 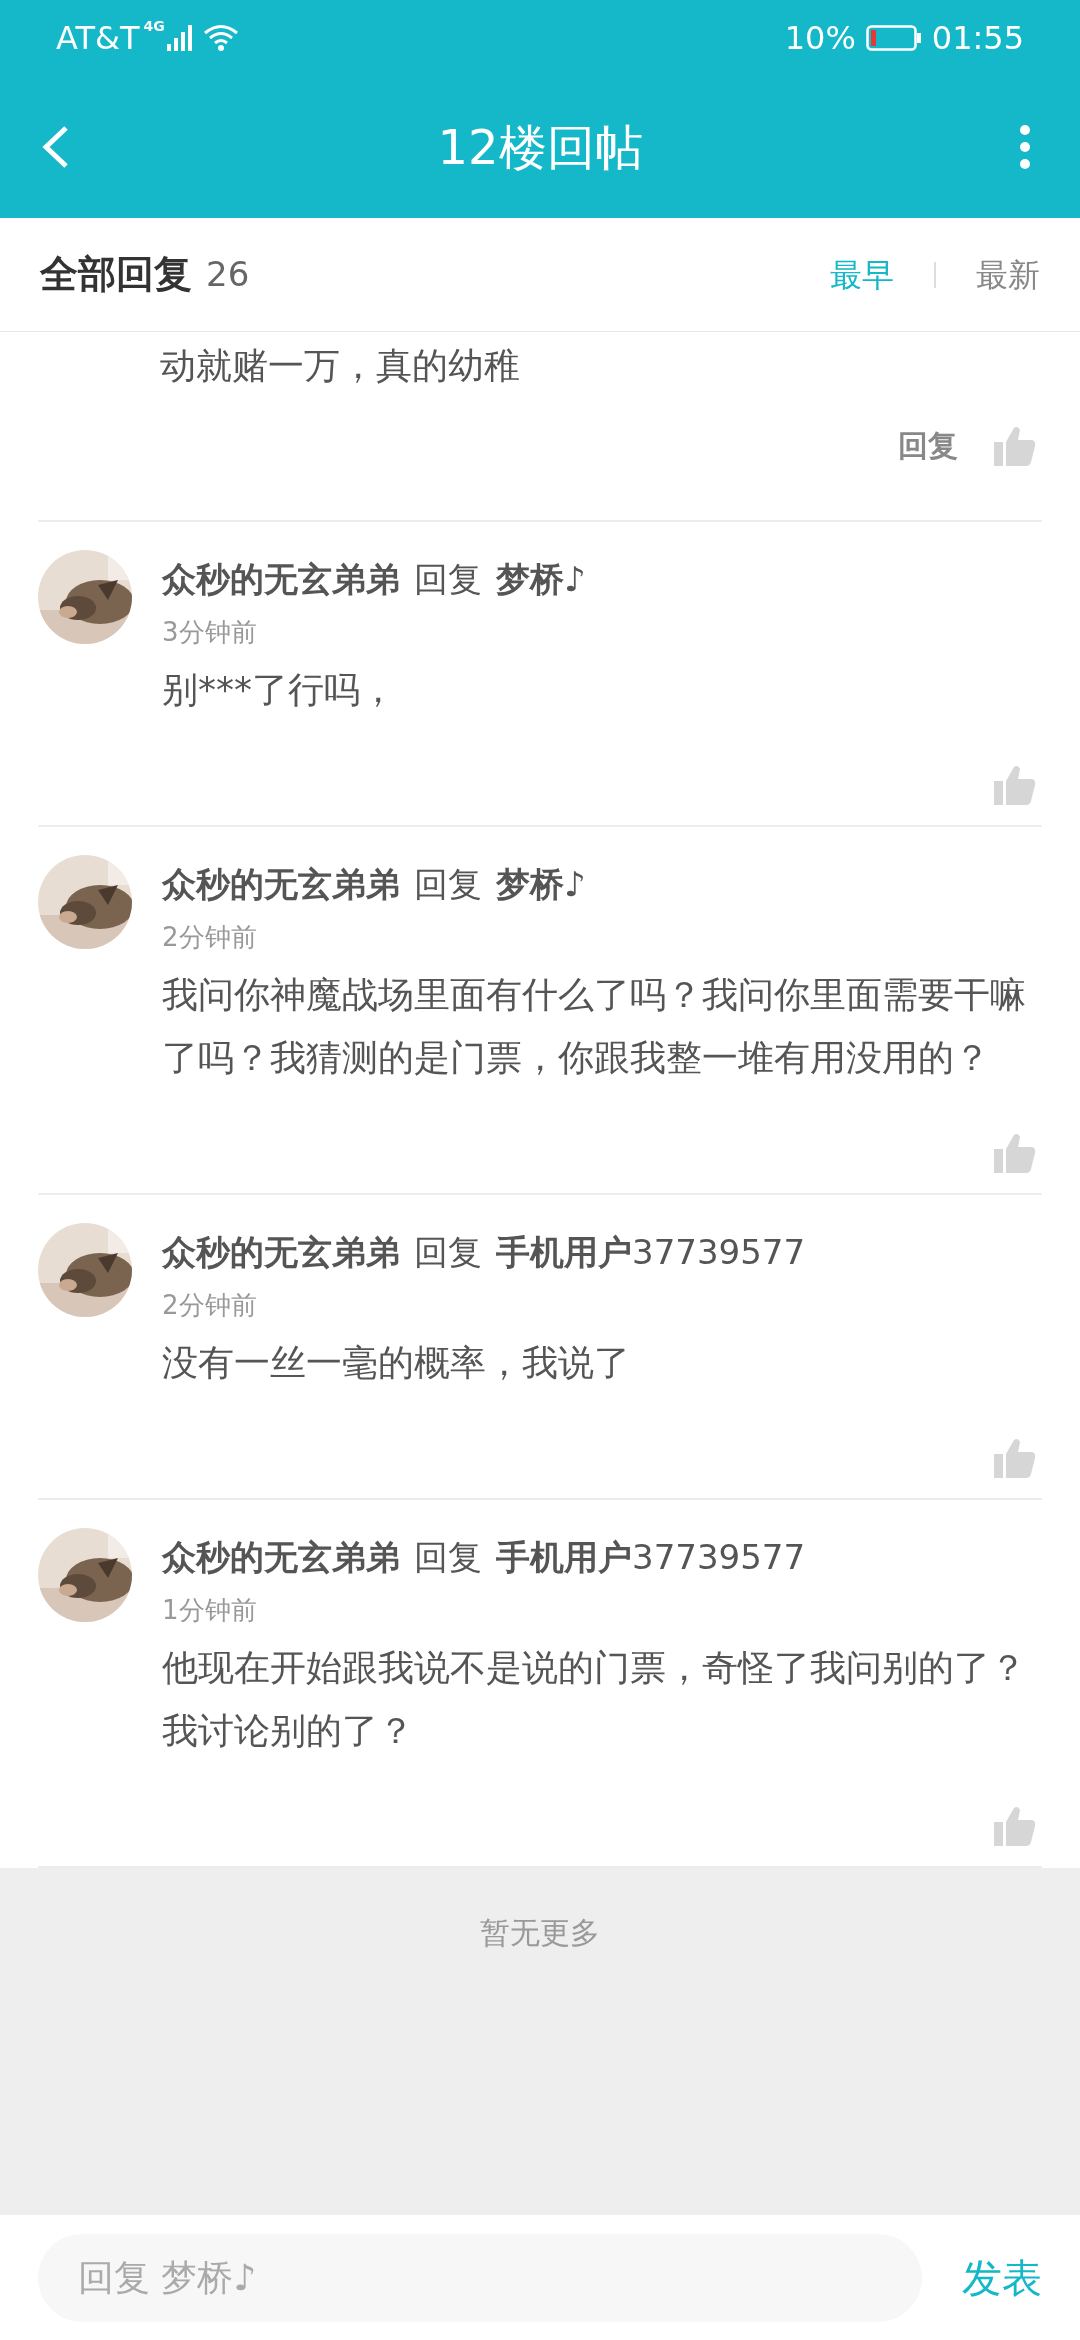 I want to click on wifi-icon, so click(x=220, y=37).